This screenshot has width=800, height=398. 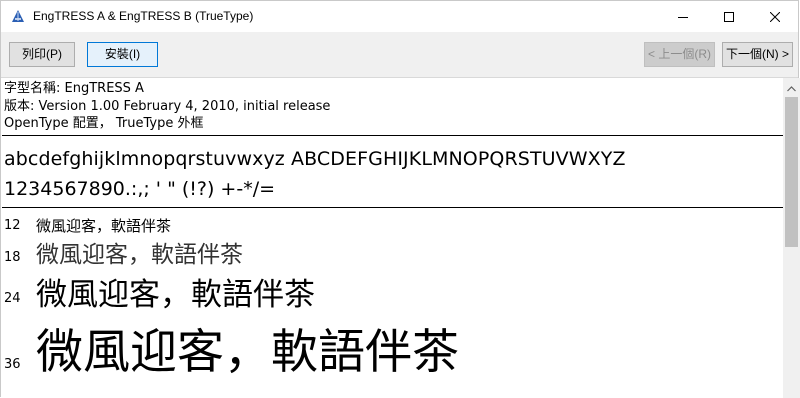 I want to click on previous-font-button: < 上一個(R), so click(x=679, y=54).